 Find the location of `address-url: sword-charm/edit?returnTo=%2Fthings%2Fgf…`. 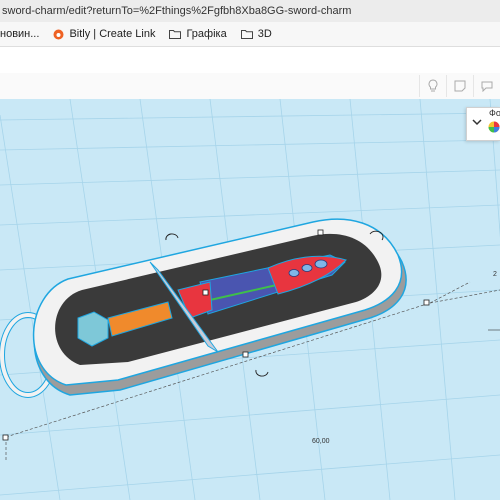

address-url: sword-charm/edit?returnTo=%2Fthings%2Fgf… is located at coordinates (177, 11).